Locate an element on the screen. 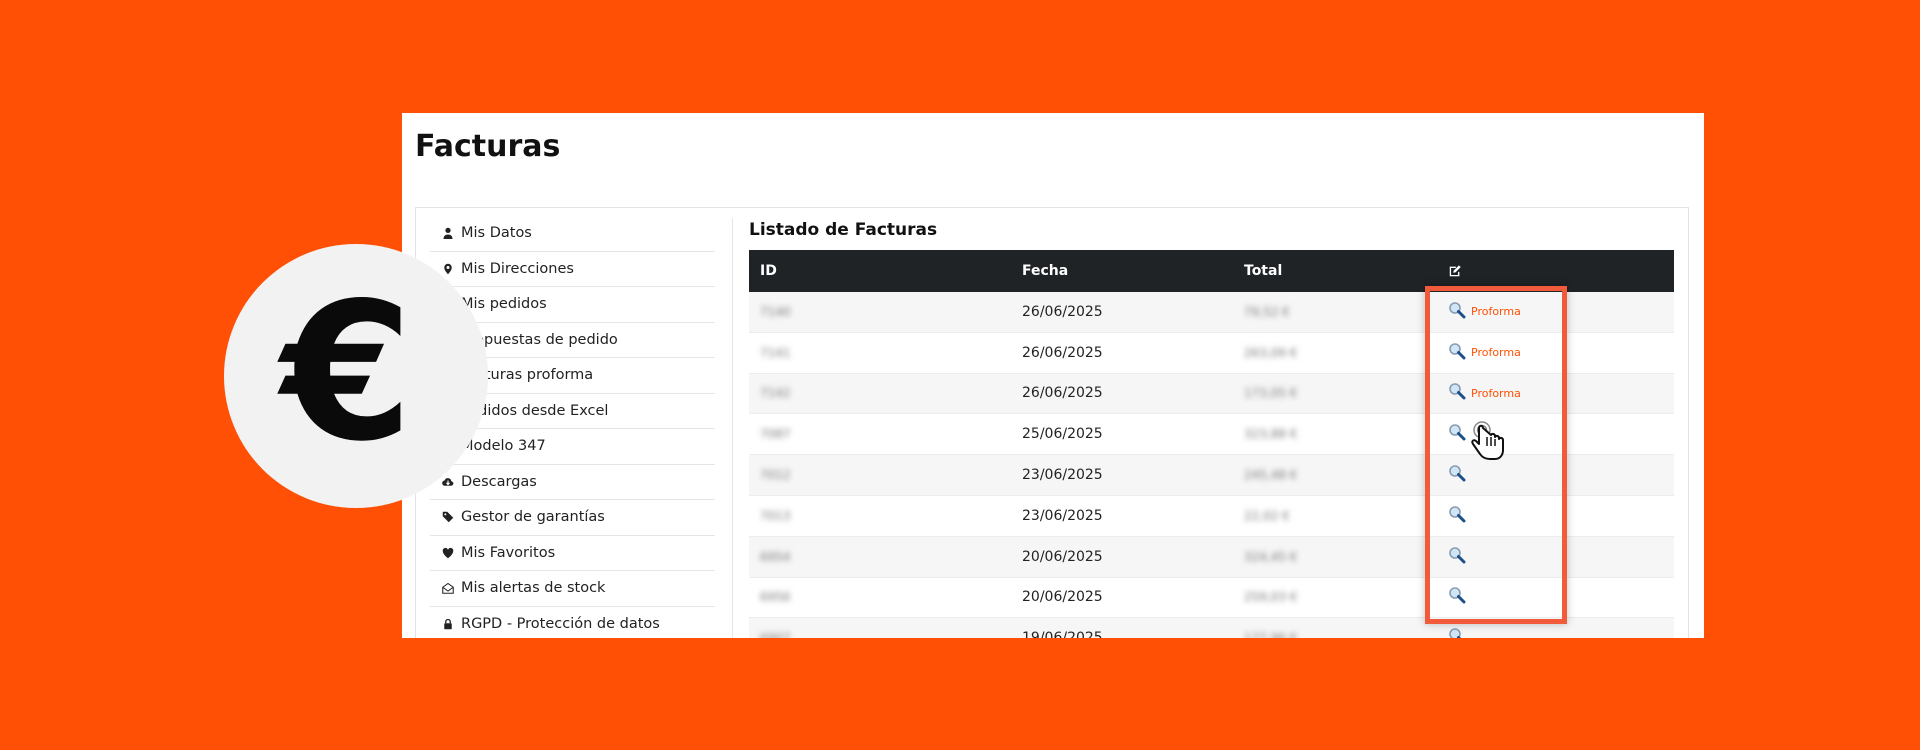 This screenshot has height=750, width=1920. invoice-id-cell: 7141 is located at coordinates (775, 352).